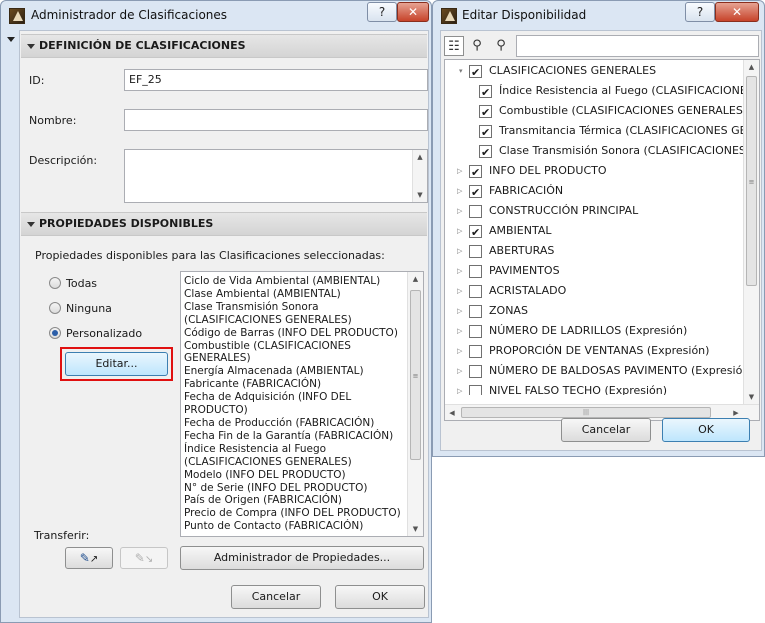 The width and height of the screenshot is (765, 623). What do you see at coordinates (293, 410) in the screenshot?
I see `list-item: PRODUCTO)` at bounding box center [293, 410].